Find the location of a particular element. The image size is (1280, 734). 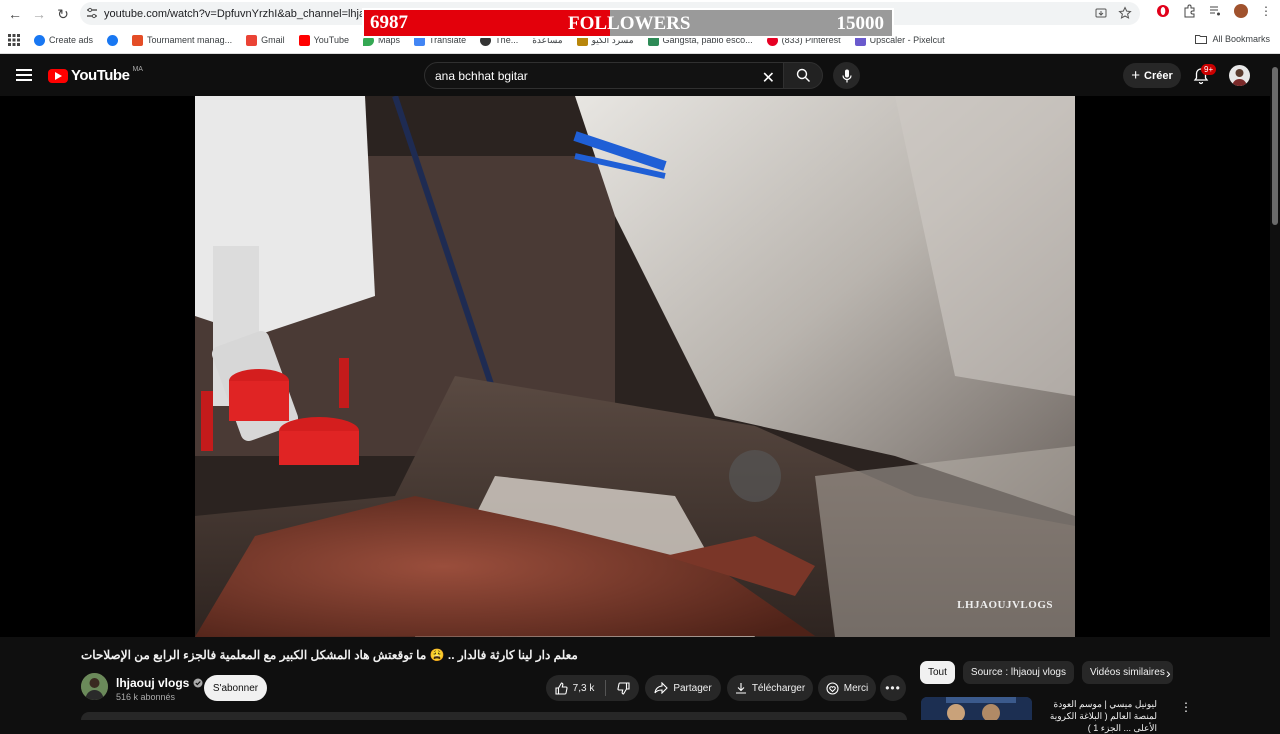

back-button: ← is located at coordinates (15, 14).